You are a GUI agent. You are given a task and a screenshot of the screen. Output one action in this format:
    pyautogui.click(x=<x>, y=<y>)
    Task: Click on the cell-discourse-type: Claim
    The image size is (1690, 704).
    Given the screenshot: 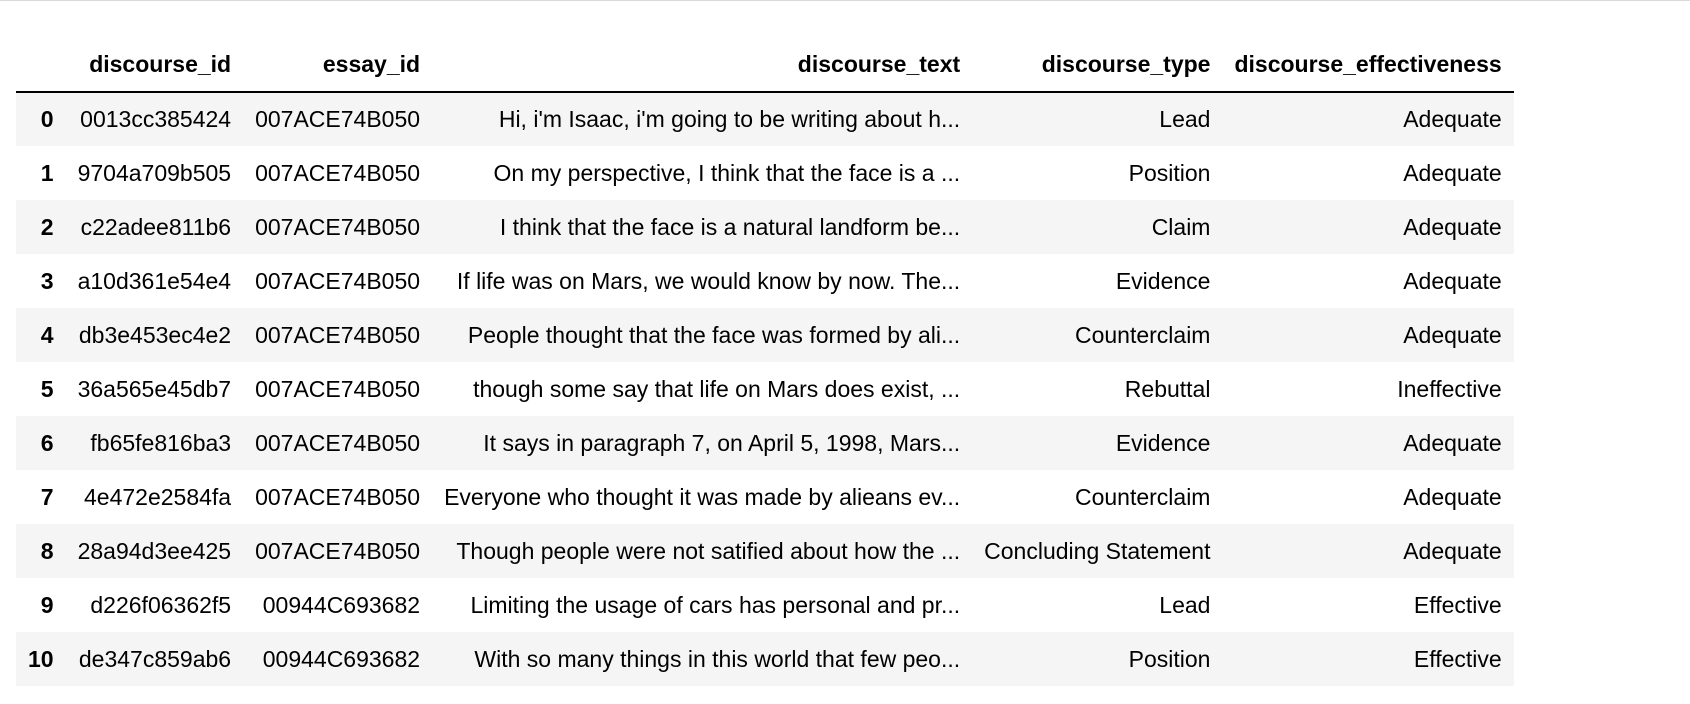 What is the action you would take?
    pyautogui.click(x=1181, y=226)
    